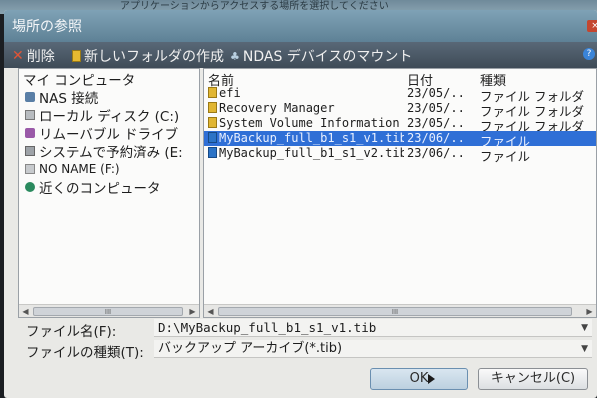 This screenshot has height=398, width=597. I want to click on nas-icon, so click(30, 96).